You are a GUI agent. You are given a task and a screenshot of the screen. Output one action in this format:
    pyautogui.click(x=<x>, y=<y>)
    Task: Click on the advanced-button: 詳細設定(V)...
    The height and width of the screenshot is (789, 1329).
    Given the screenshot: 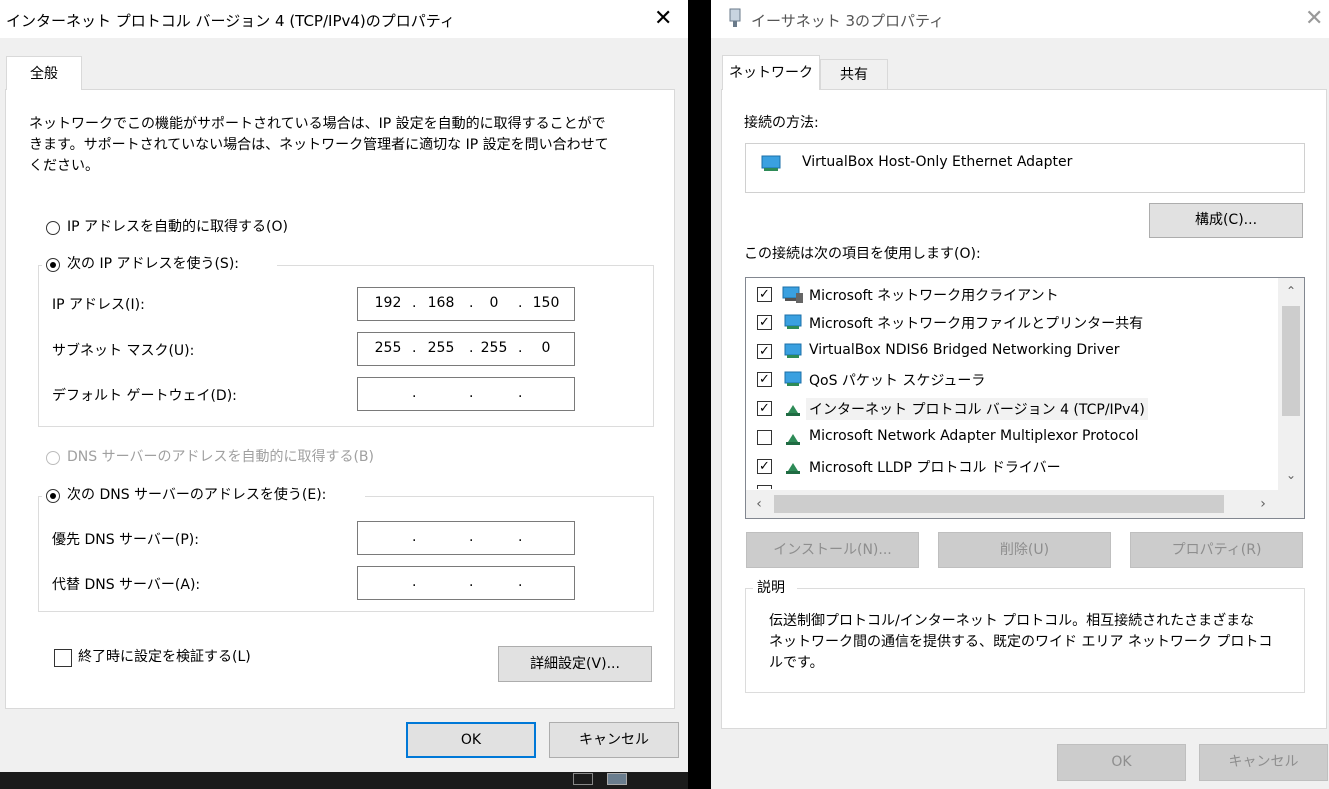 What is the action you would take?
    pyautogui.click(x=575, y=664)
    